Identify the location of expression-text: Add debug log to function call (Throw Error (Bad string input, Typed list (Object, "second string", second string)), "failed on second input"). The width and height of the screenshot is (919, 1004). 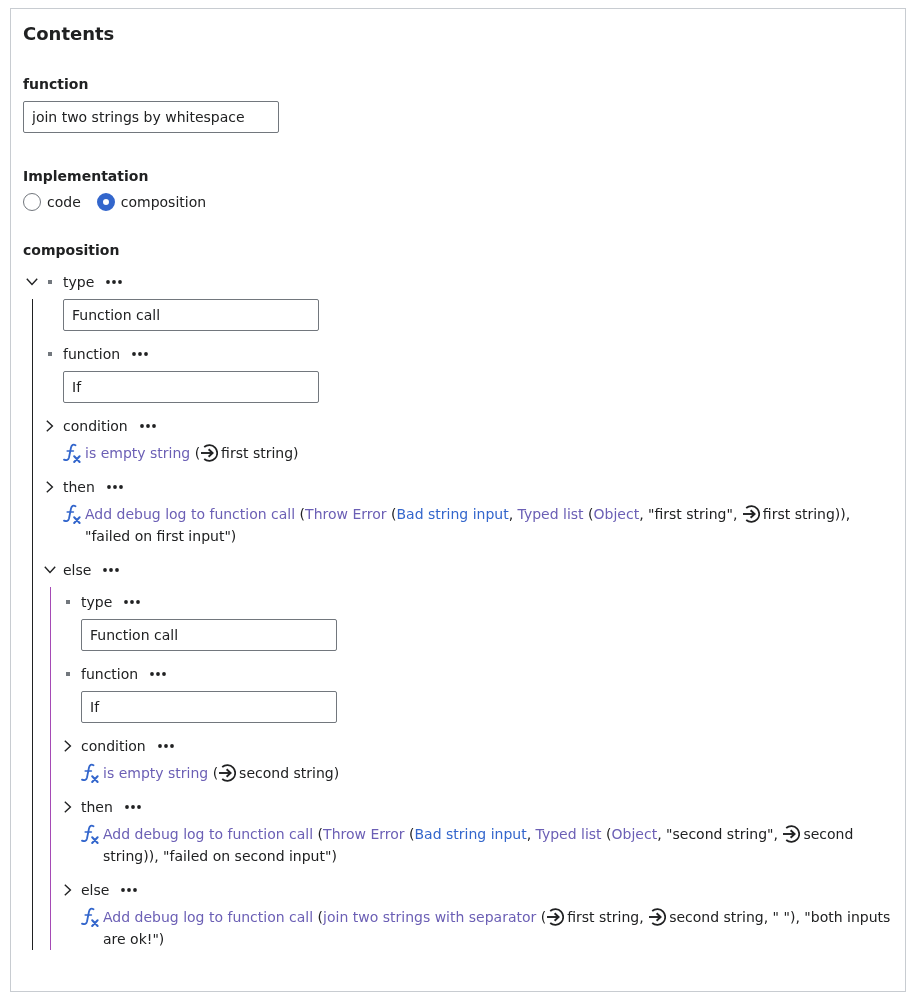
(479, 845).